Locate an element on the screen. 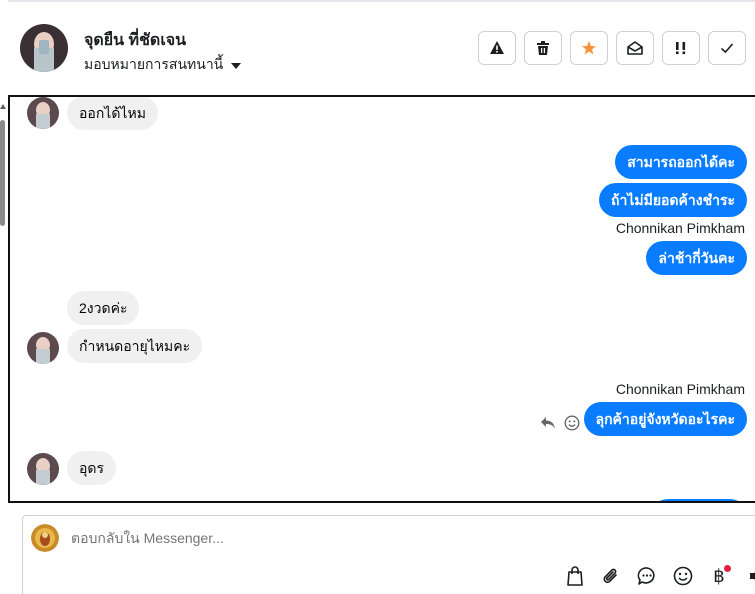 This screenshot has width=755, height=594. mark-unread-button is located at coordinates (635, 48).